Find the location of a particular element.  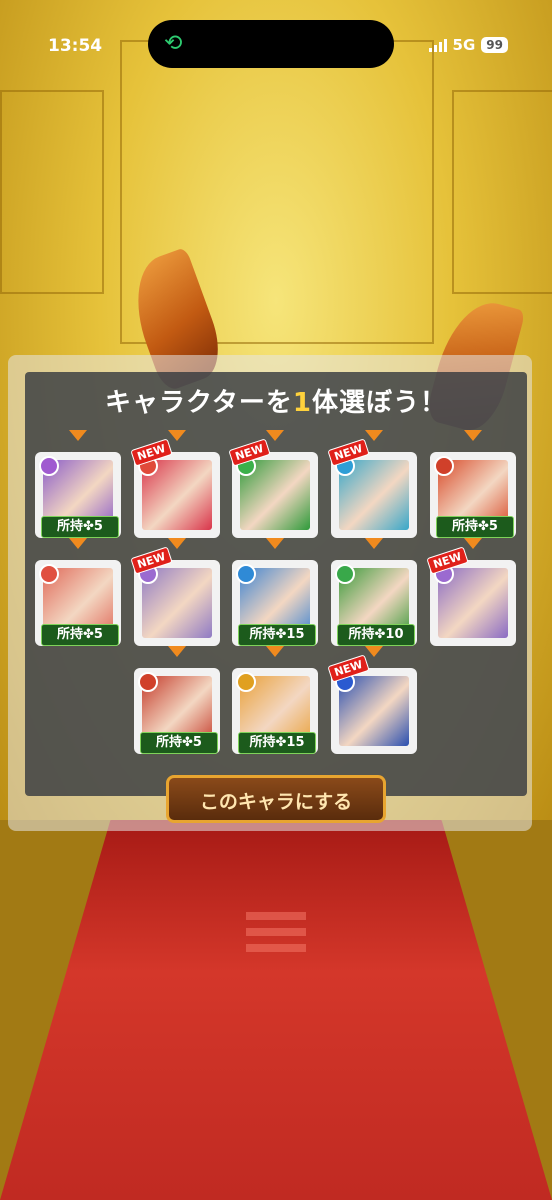

select-character-button: このキャラにする is located at coordinates (276, 799).